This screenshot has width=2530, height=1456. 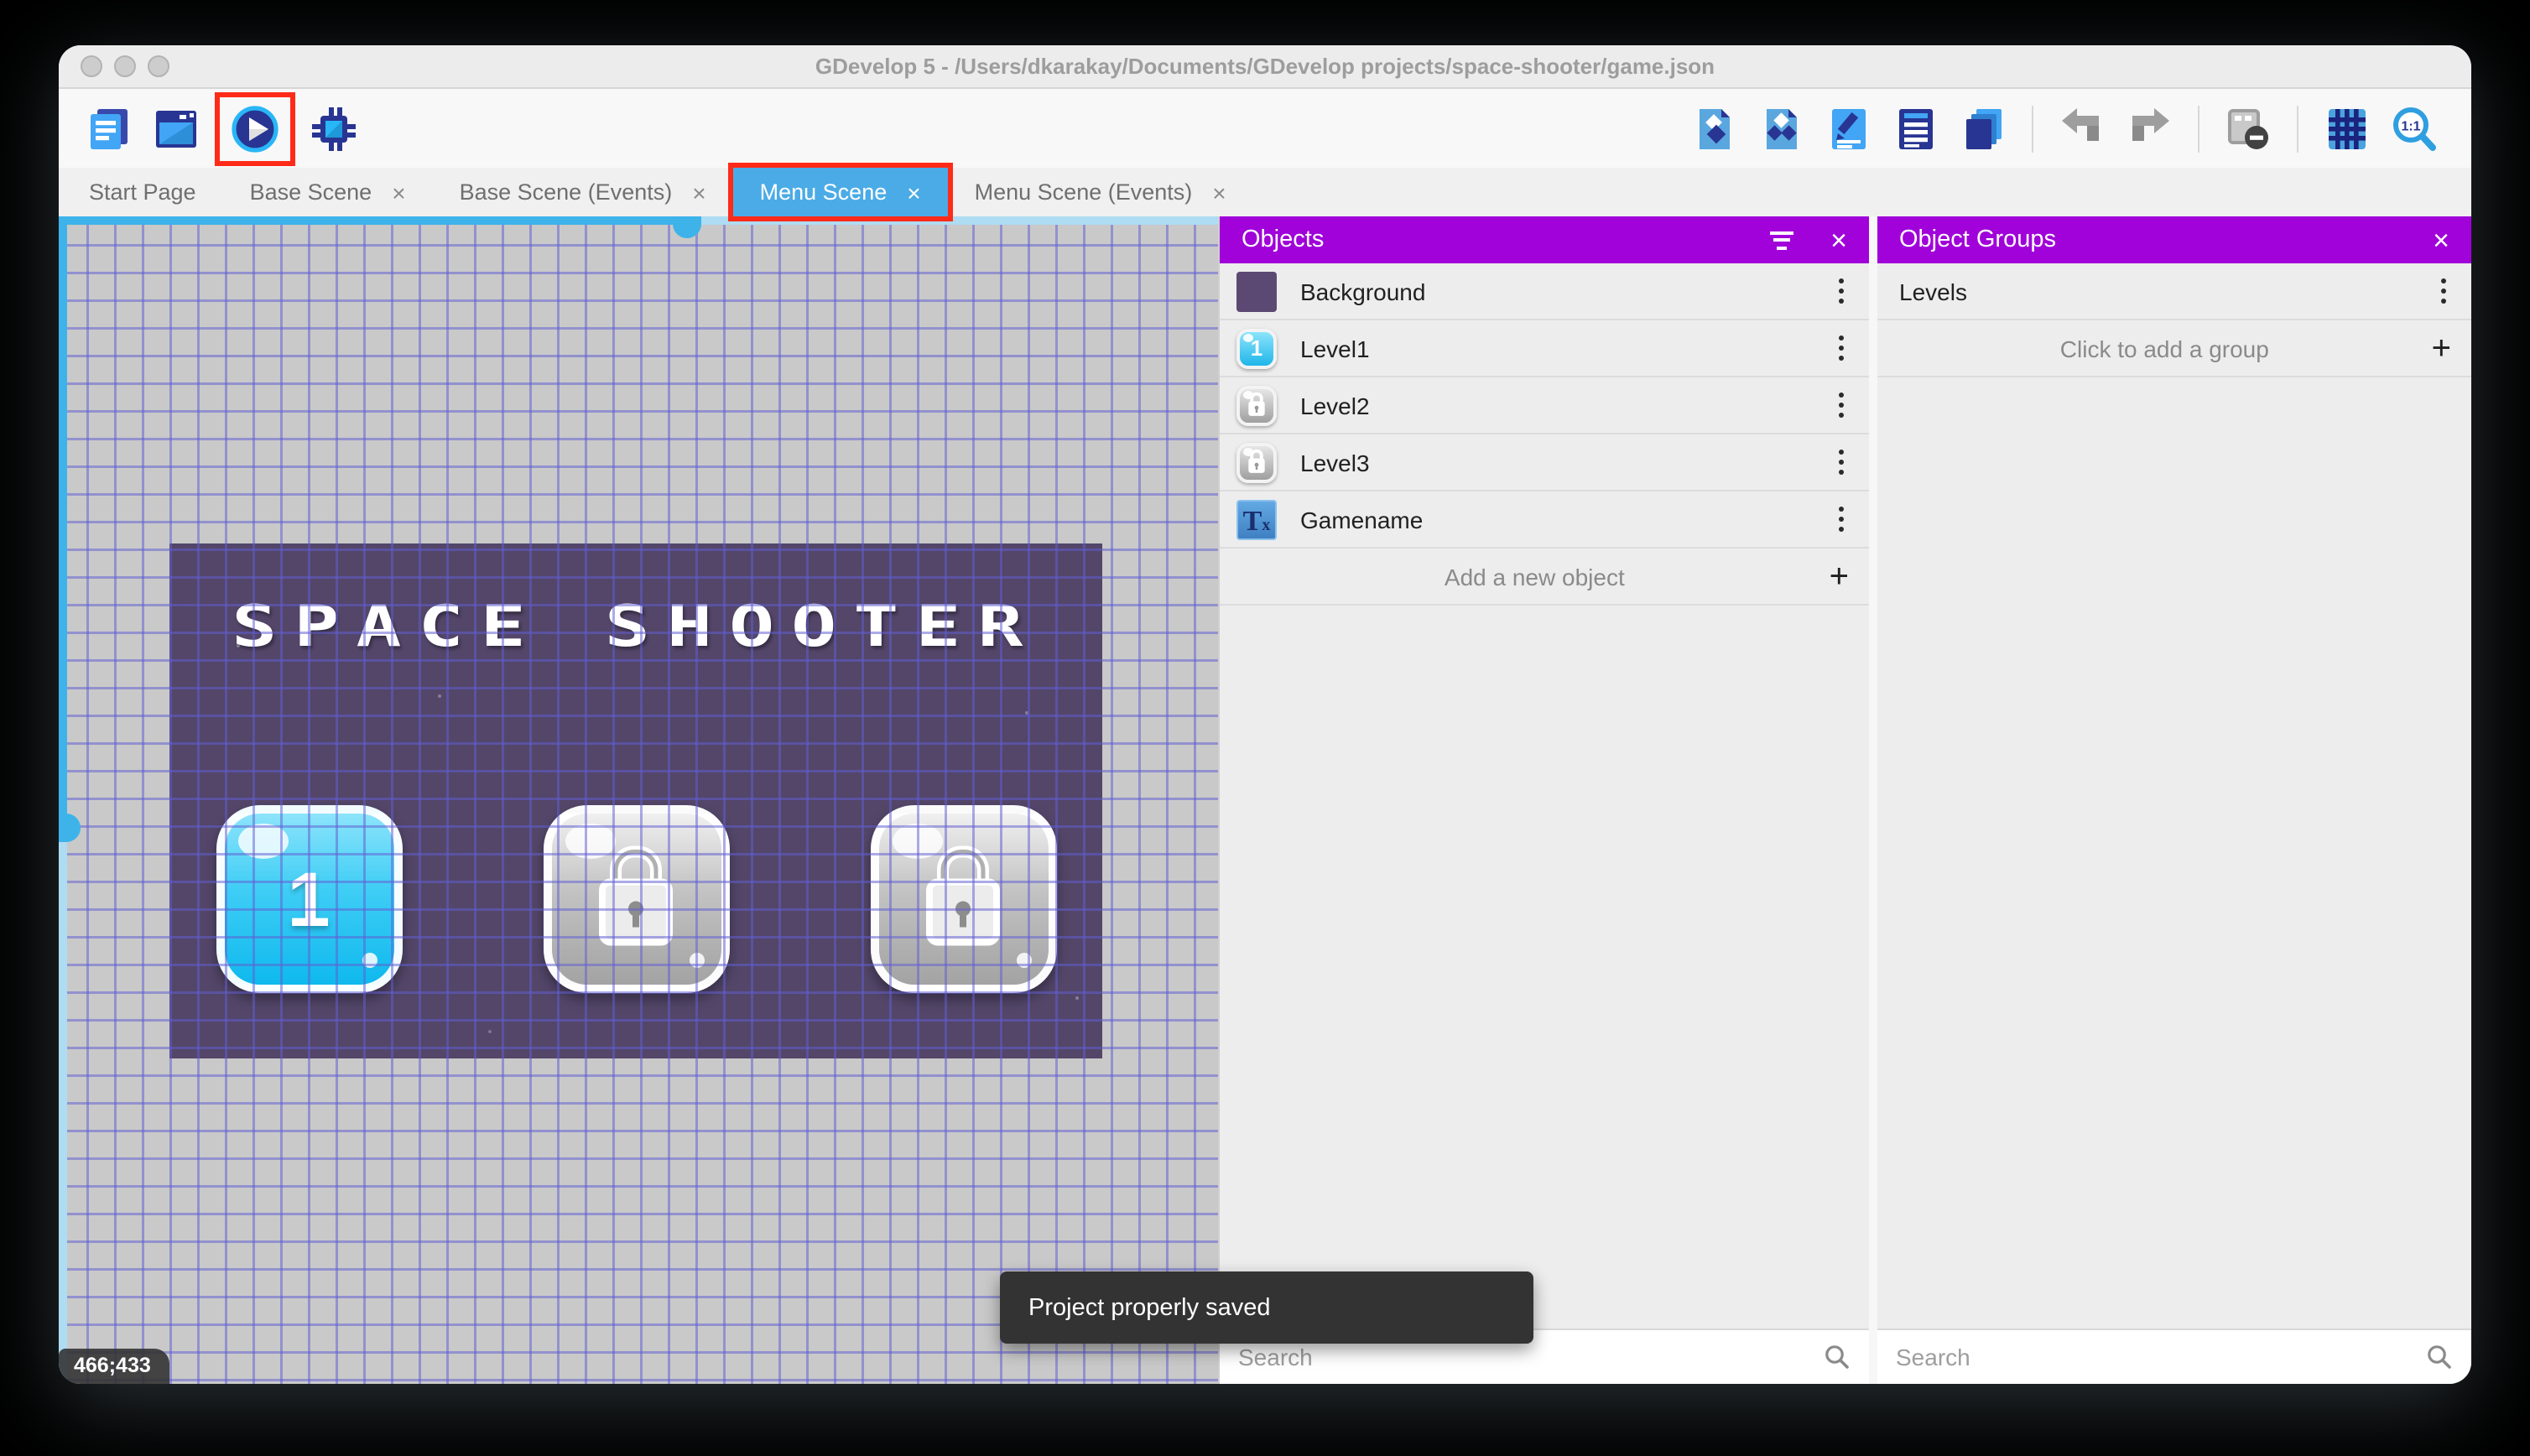 I want to click on redo-icon, so click(x=2149, y=128).